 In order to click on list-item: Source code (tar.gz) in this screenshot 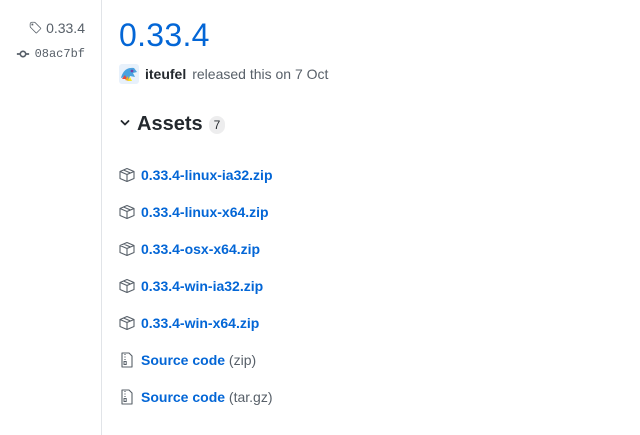, I will do `click(196, 396)`.